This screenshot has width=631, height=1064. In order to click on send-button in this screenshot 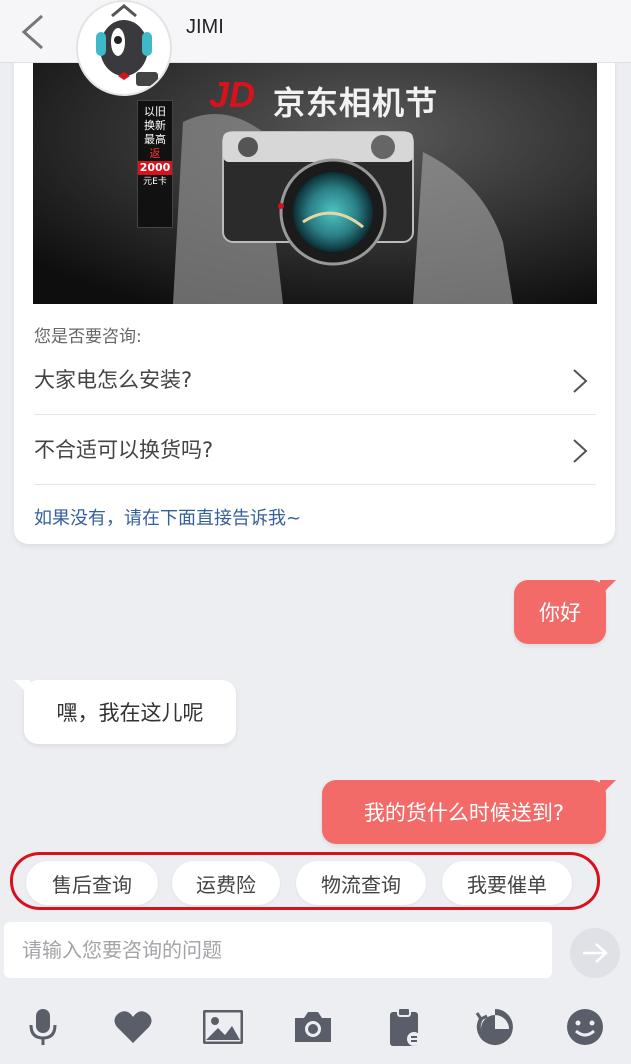, I will do `click(595, 953)`.